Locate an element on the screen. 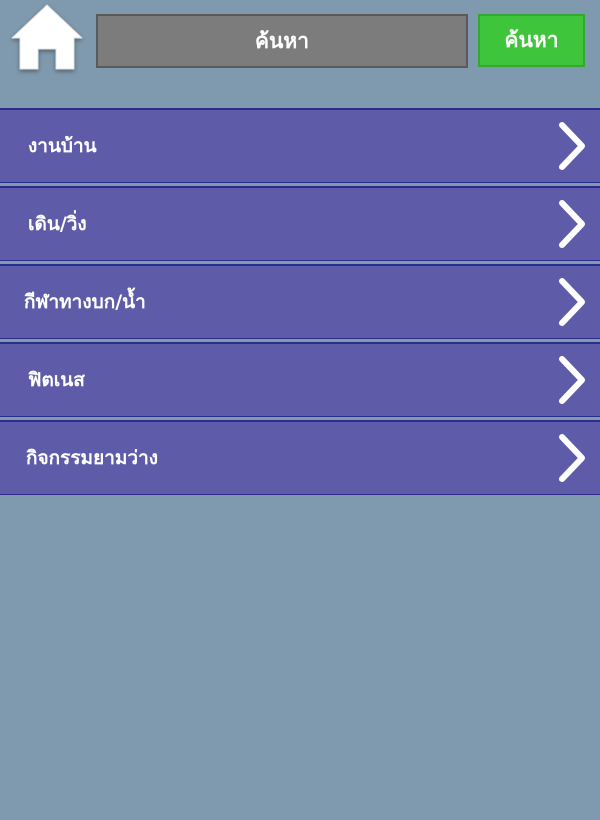 The image size is (600, 820). category-item-land-water-sports: กีฬาทางบก/น้ำ is located at coordinates (300, 301).